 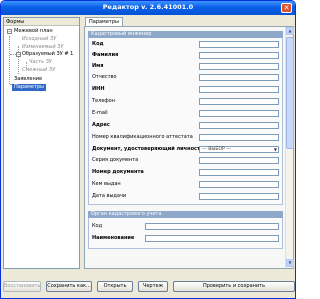 What do you see at coordinates (185, 214) in the screenshot?
I see `organ-section-title: Орган кадастрового учета` at bounding box center [185, 214].